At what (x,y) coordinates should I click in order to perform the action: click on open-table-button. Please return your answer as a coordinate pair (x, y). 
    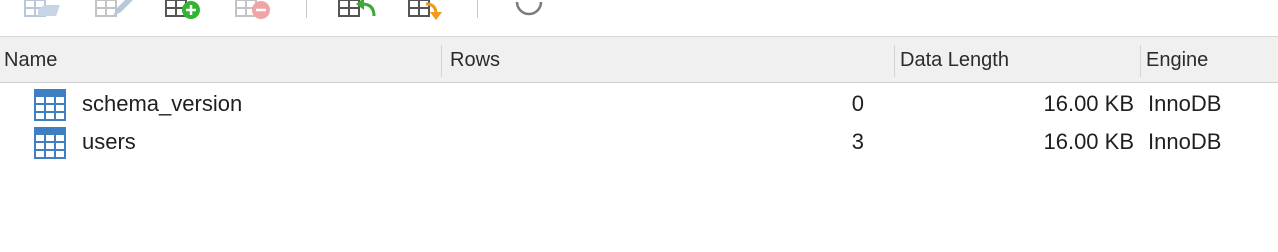
    Looking at the image, I should click on (42, 10).